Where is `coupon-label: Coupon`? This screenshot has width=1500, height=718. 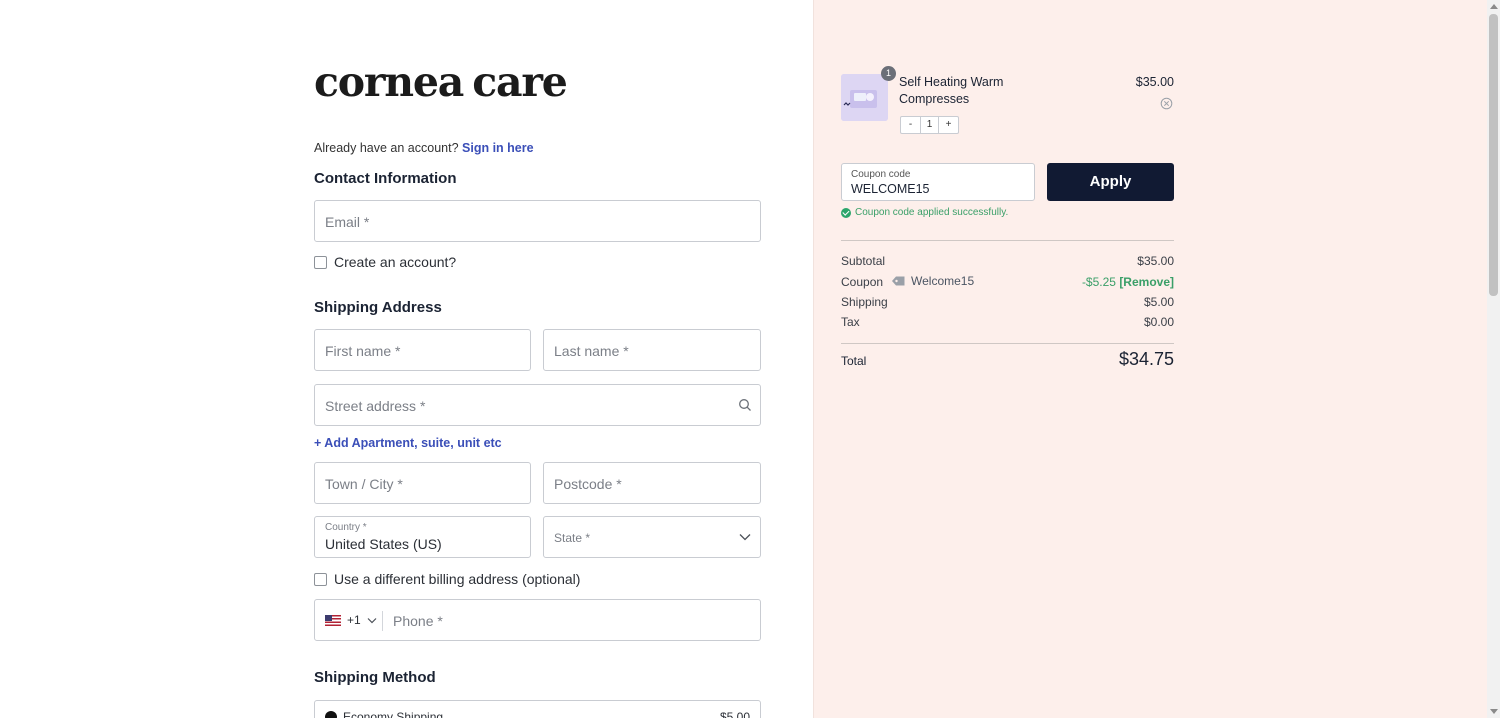 coupon-label: Coupon is located at coordinates (862, 282).